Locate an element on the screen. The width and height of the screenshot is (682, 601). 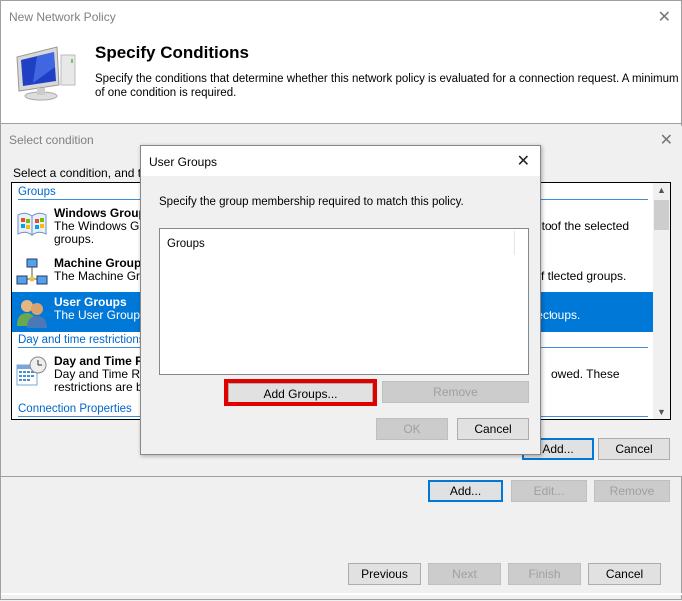
dialog-titlebar: User Groups ✕ is located at coordinates (340, 161).